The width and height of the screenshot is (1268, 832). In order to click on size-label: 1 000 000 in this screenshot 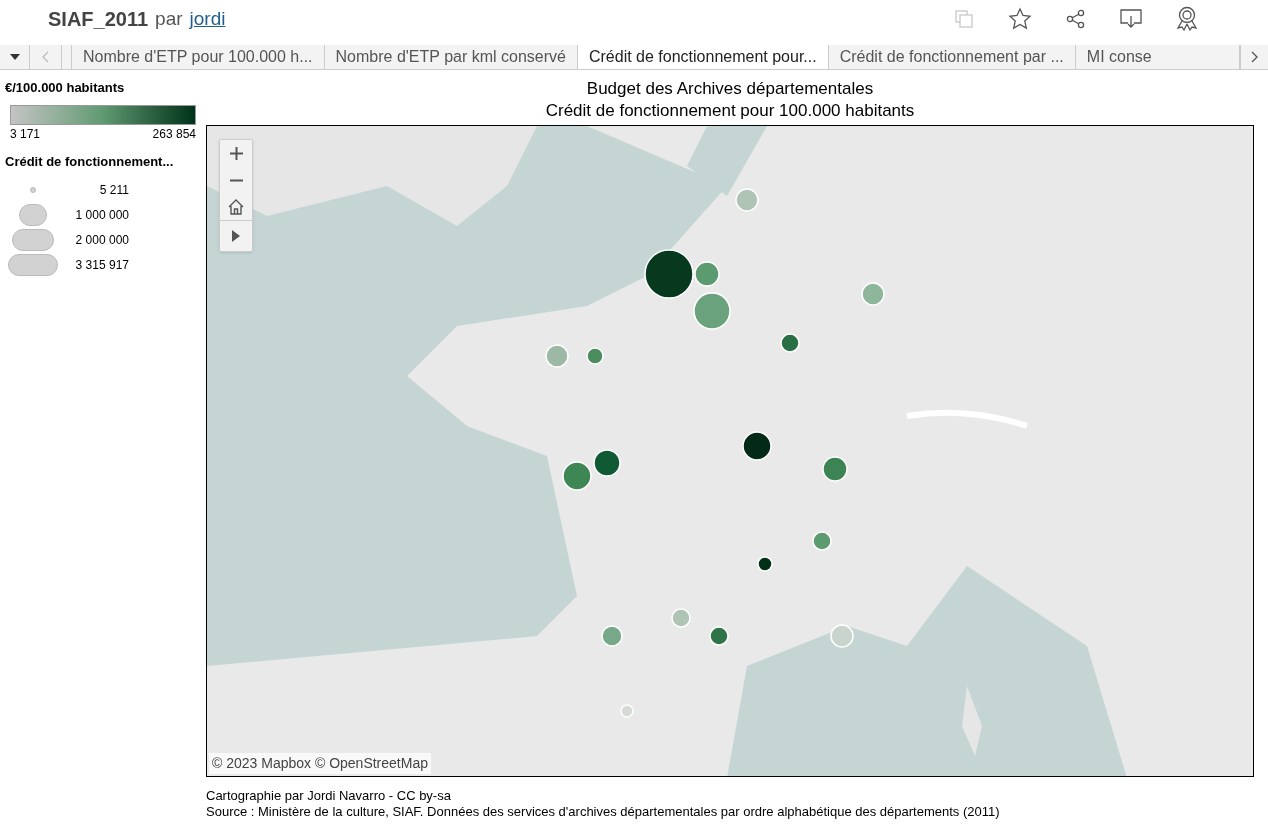, I will do `click(101, 215)`.